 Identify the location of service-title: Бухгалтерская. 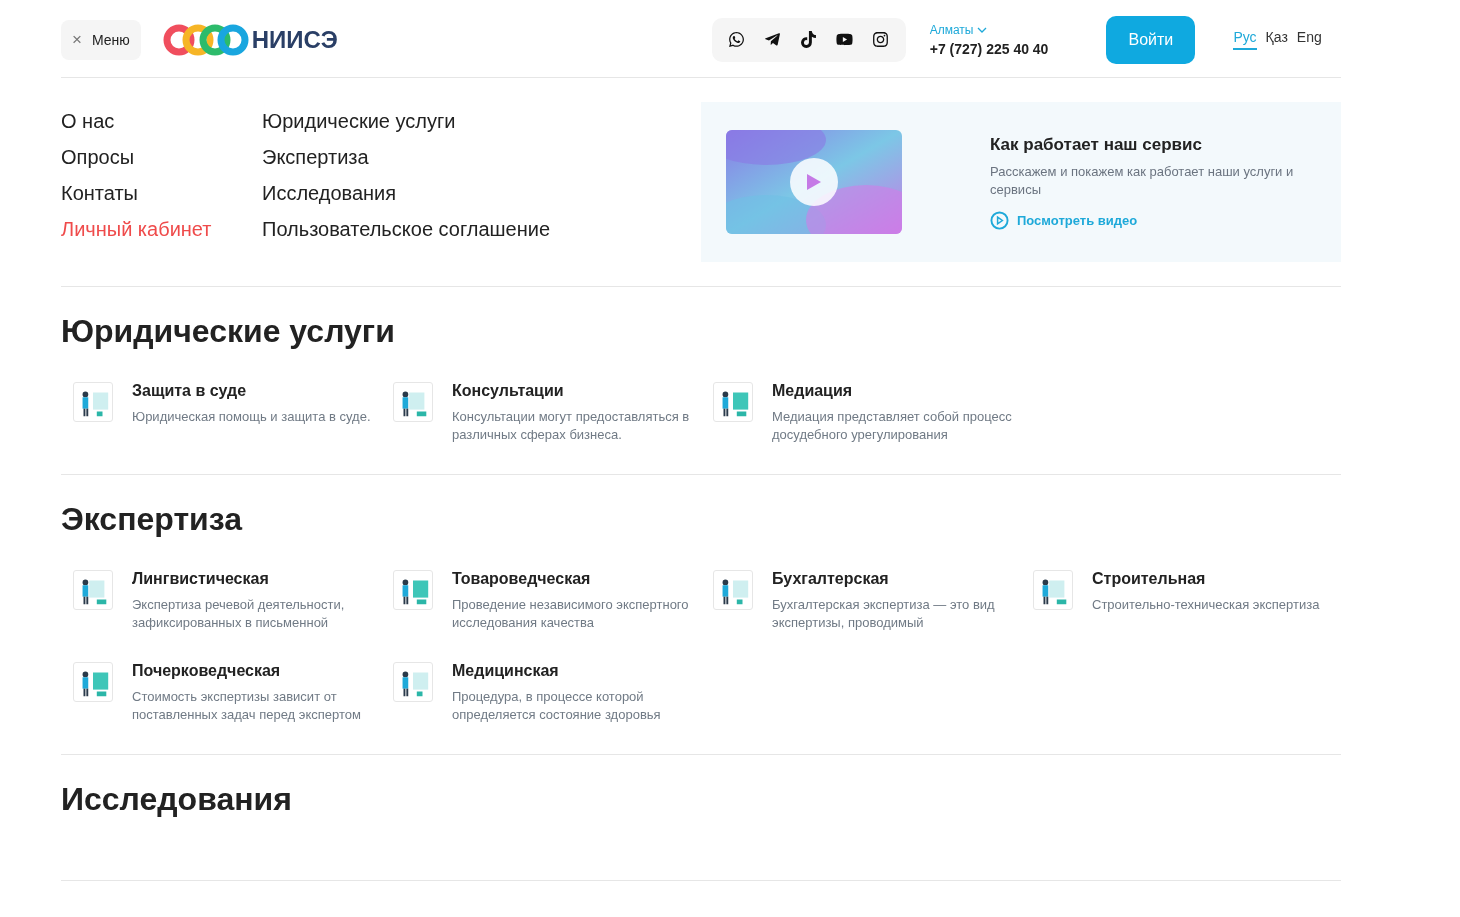
(897, 579).